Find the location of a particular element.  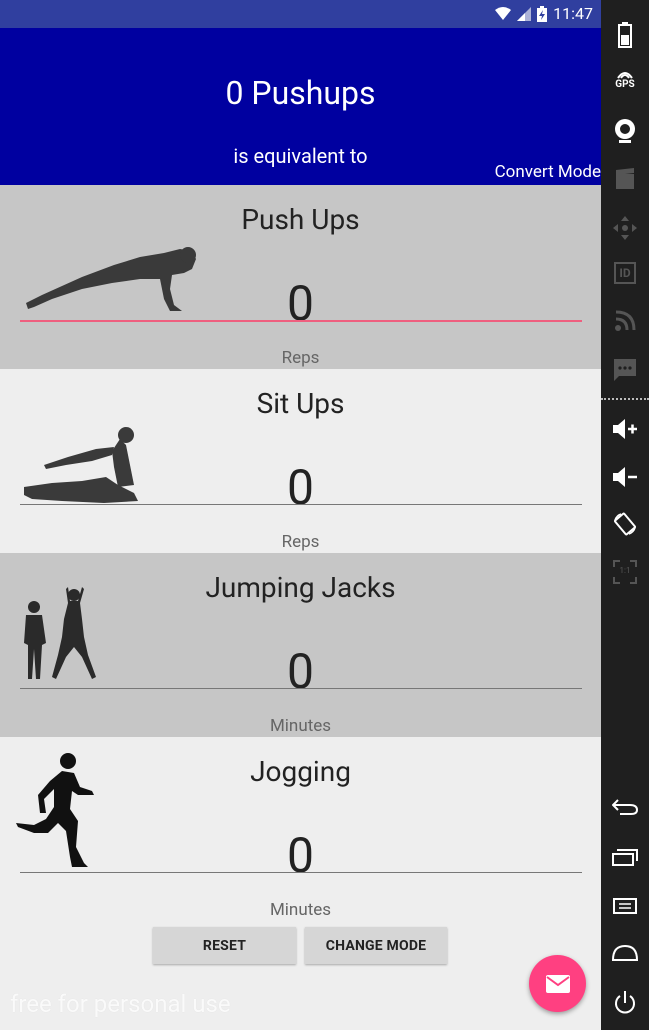

power-icon is located at coordinates (625, 1003).